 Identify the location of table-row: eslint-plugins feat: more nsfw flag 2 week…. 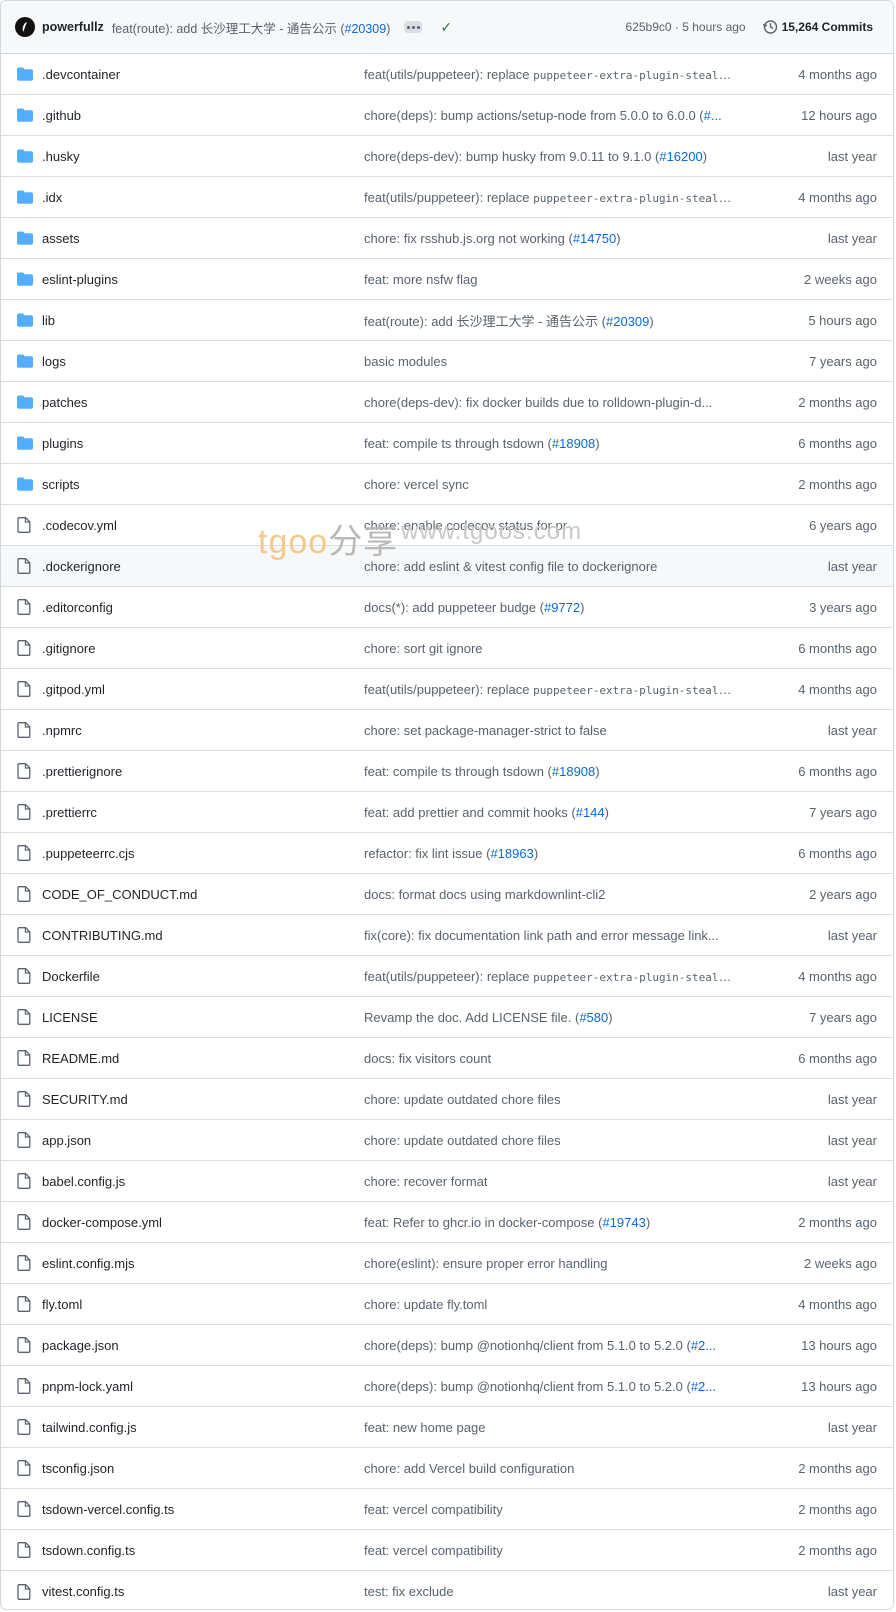
(447, 279).